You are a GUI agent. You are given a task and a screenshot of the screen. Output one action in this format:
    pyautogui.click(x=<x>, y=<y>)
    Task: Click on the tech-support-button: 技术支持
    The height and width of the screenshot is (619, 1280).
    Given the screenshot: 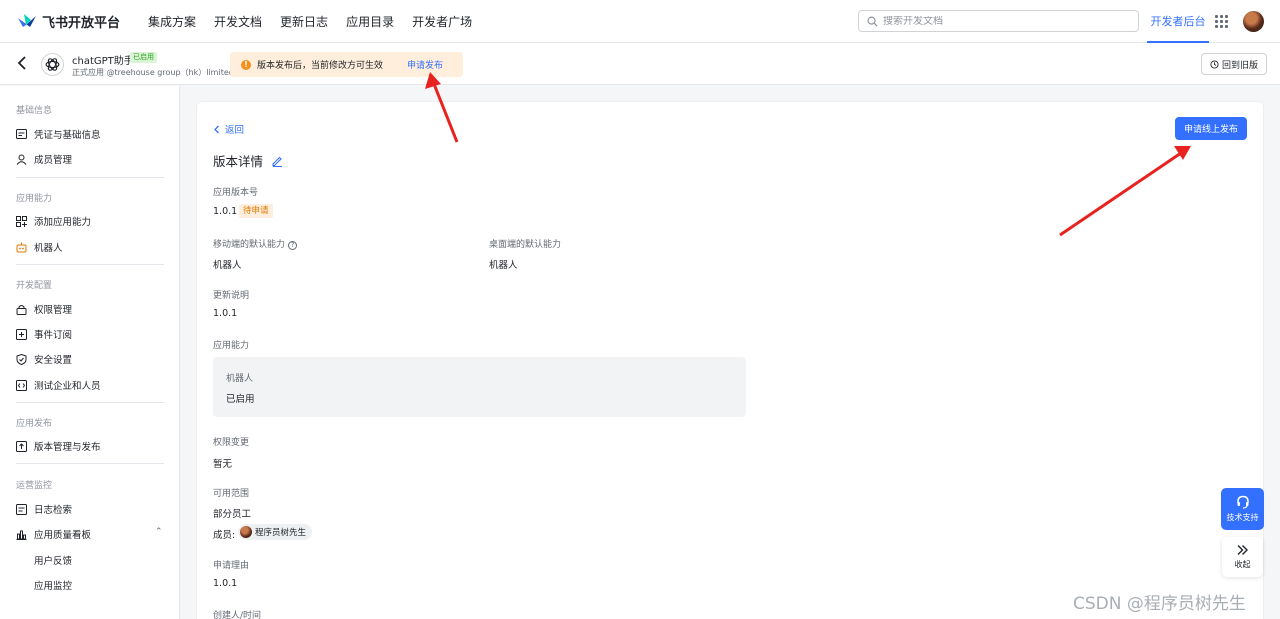 What is the action you would take?
    pyautogui.click(x=1242, y=509)
    